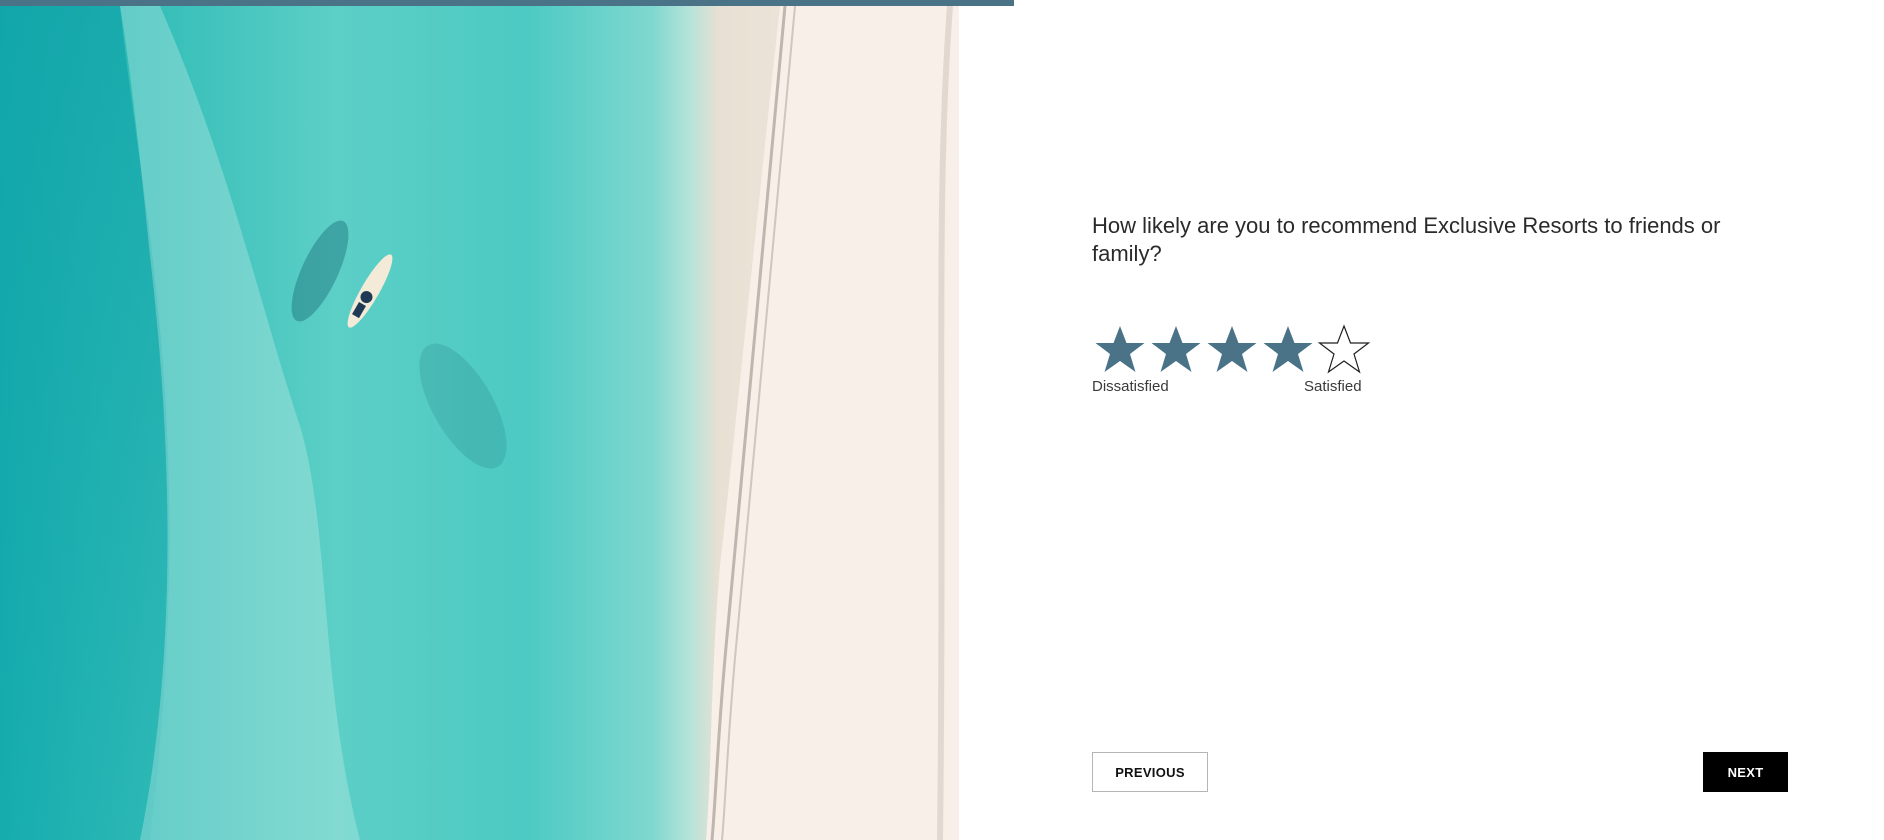 Image resolution: width=1884 pixels, height=840 pixels. What do you see at coordinates (1333, 386) in the screenshot?
I see `rating-high-label: Satisfied` at bounding box center [1333, 386].